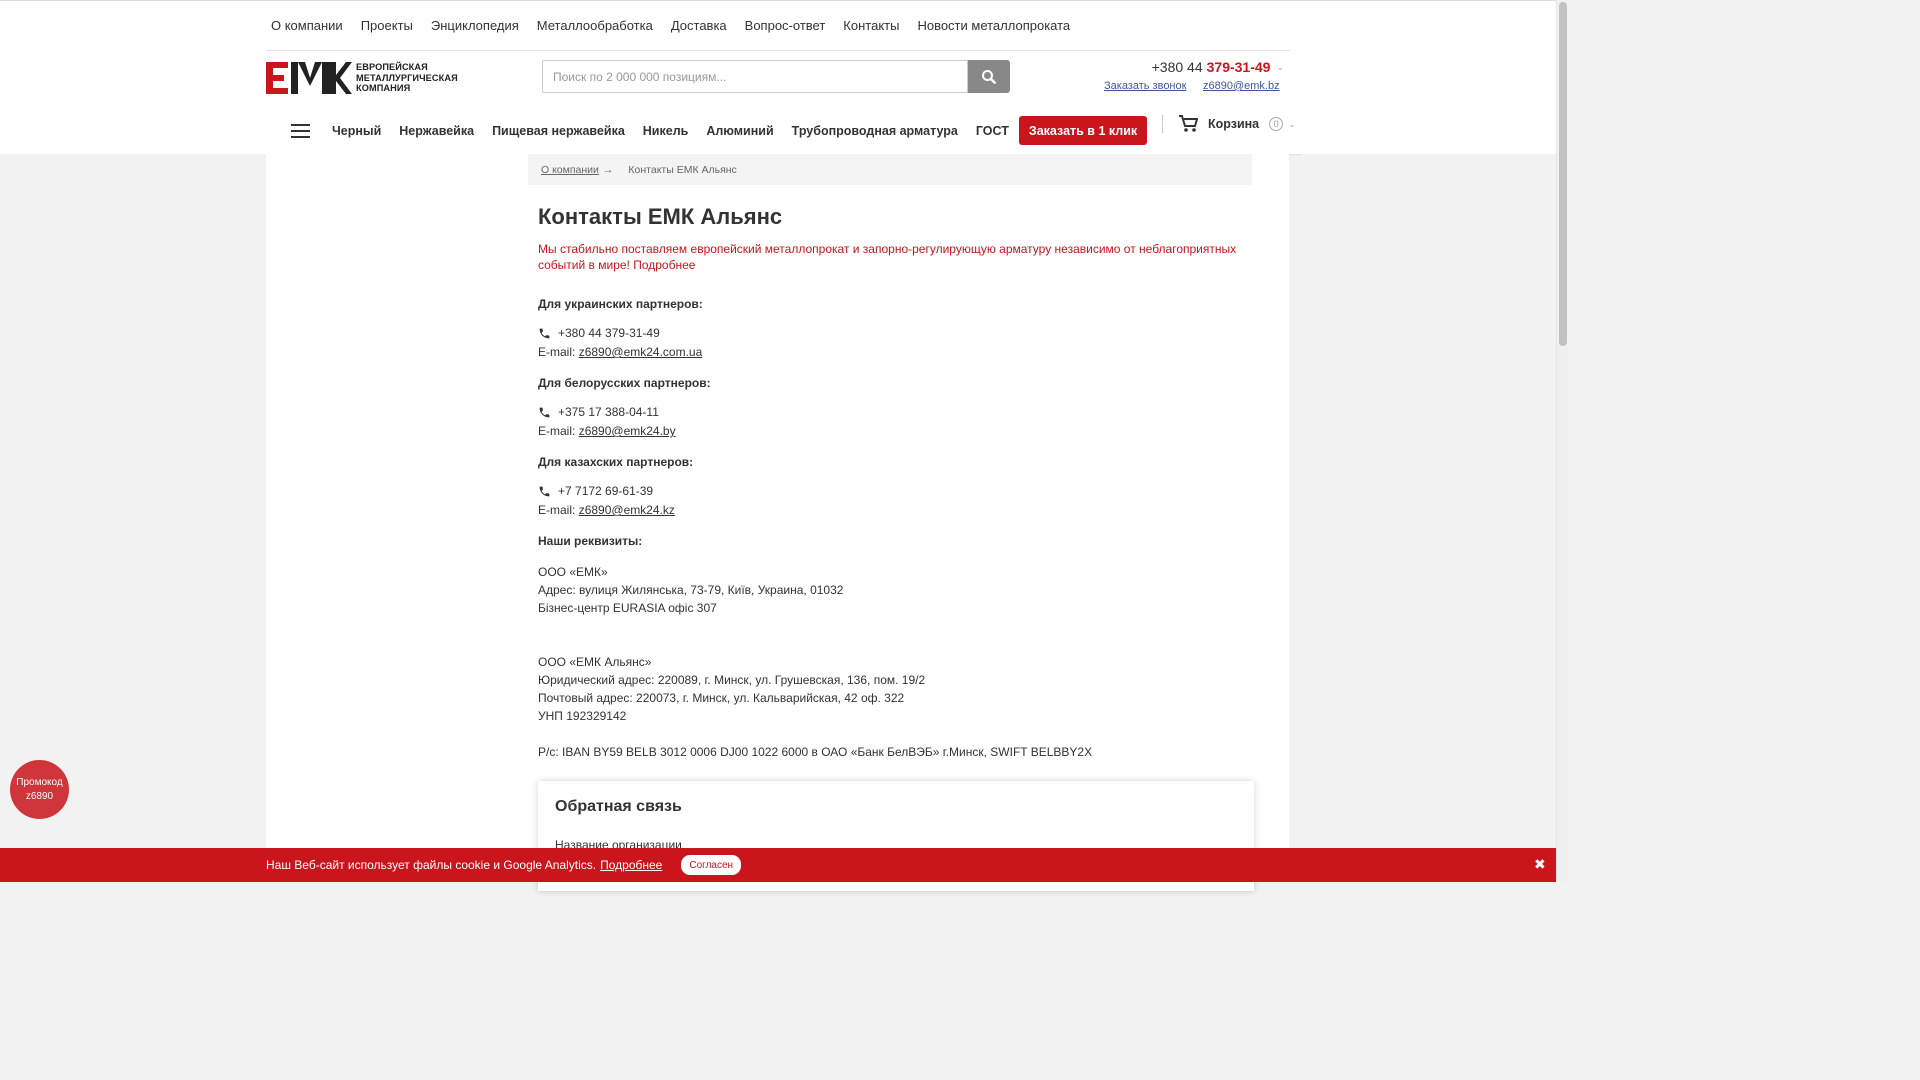 This screenshot has width=1920, height=1080. Describe the element at coordinates (387, 25) in the screenshot. I see `topnav-projects: Проекты` at that location.